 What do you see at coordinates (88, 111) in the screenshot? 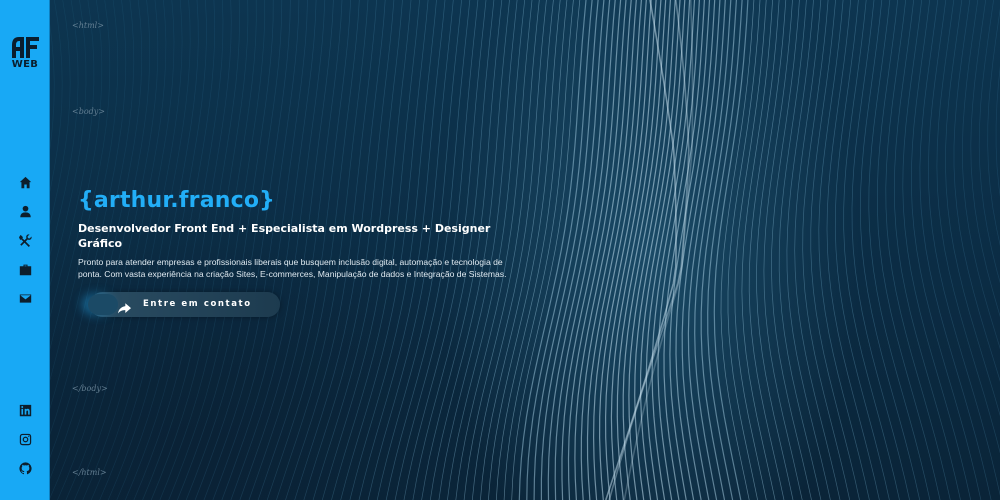
I see `body-open-tag: <body>` at bounding box center [88, 111].